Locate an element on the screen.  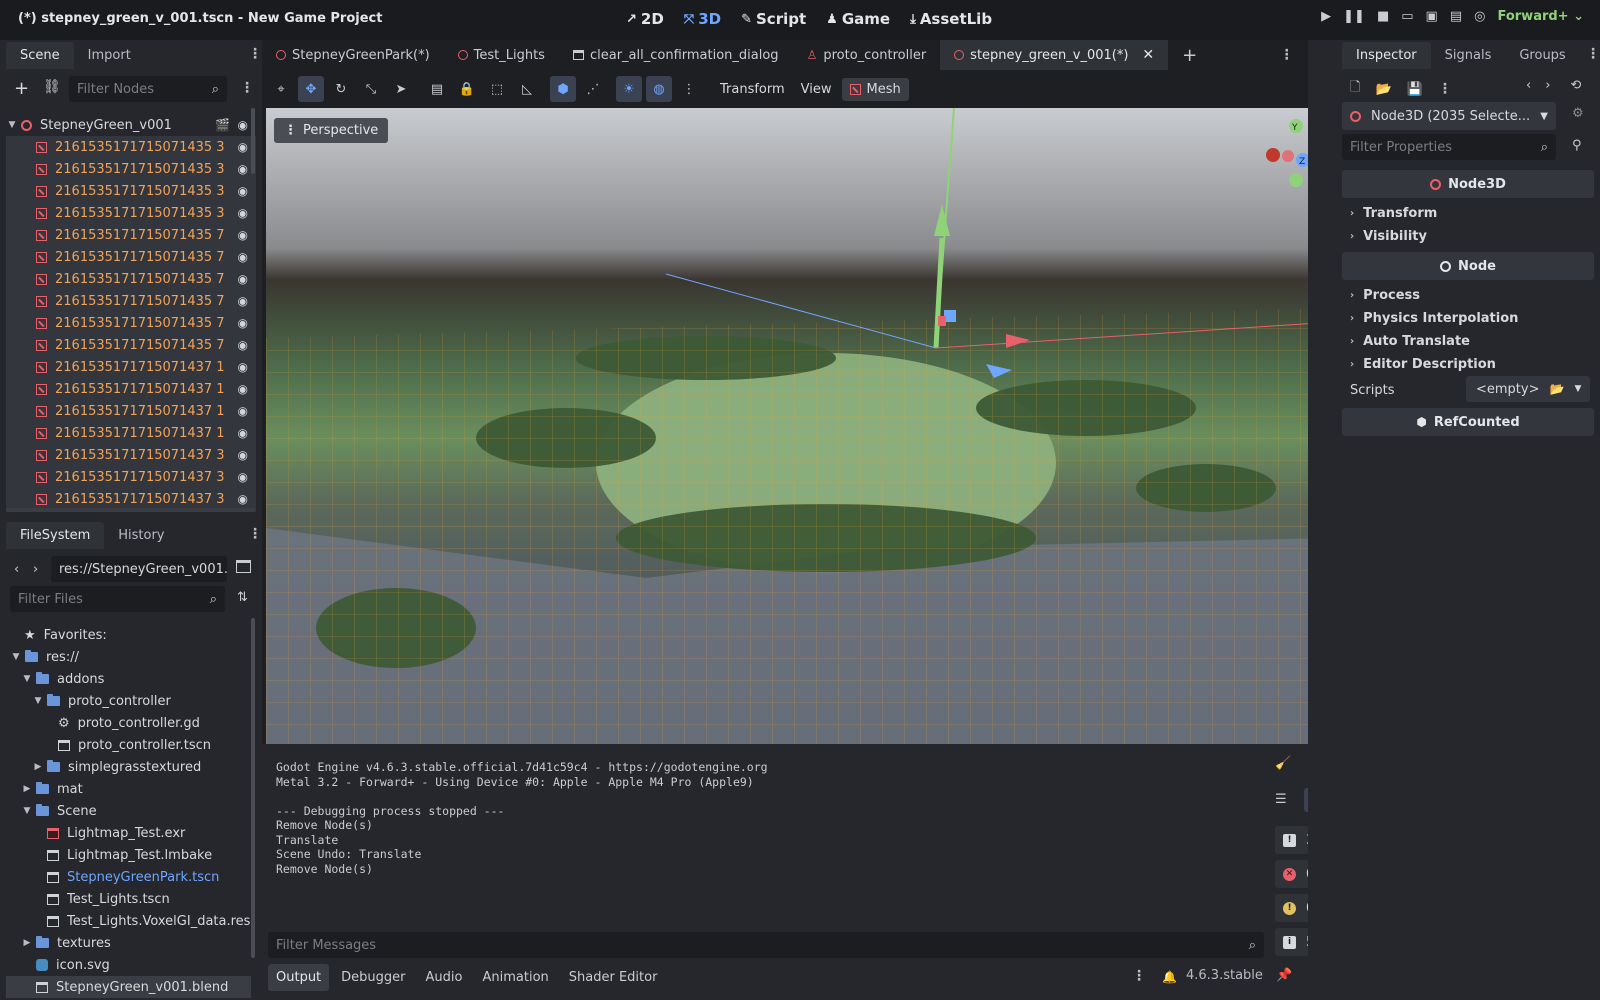
scale-tool-icon: ⤡ is located at coordinates (371, 89).